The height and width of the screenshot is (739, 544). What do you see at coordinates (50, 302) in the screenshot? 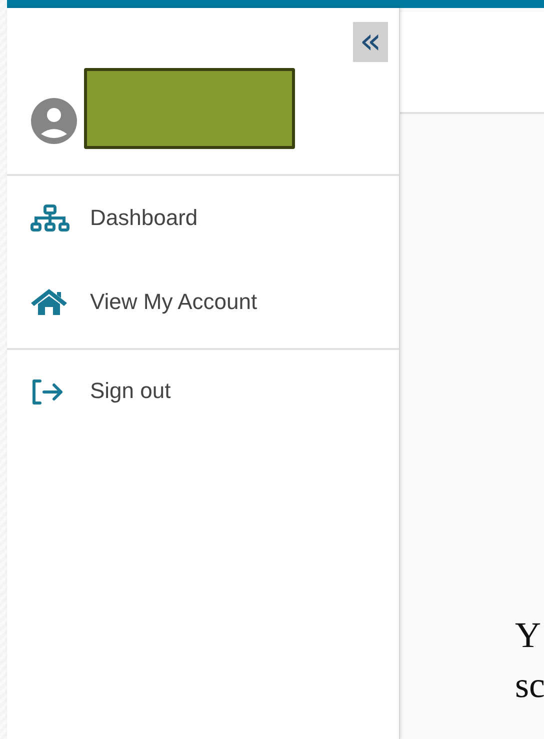
I see `house-icon` at bounding box center [50, 302].